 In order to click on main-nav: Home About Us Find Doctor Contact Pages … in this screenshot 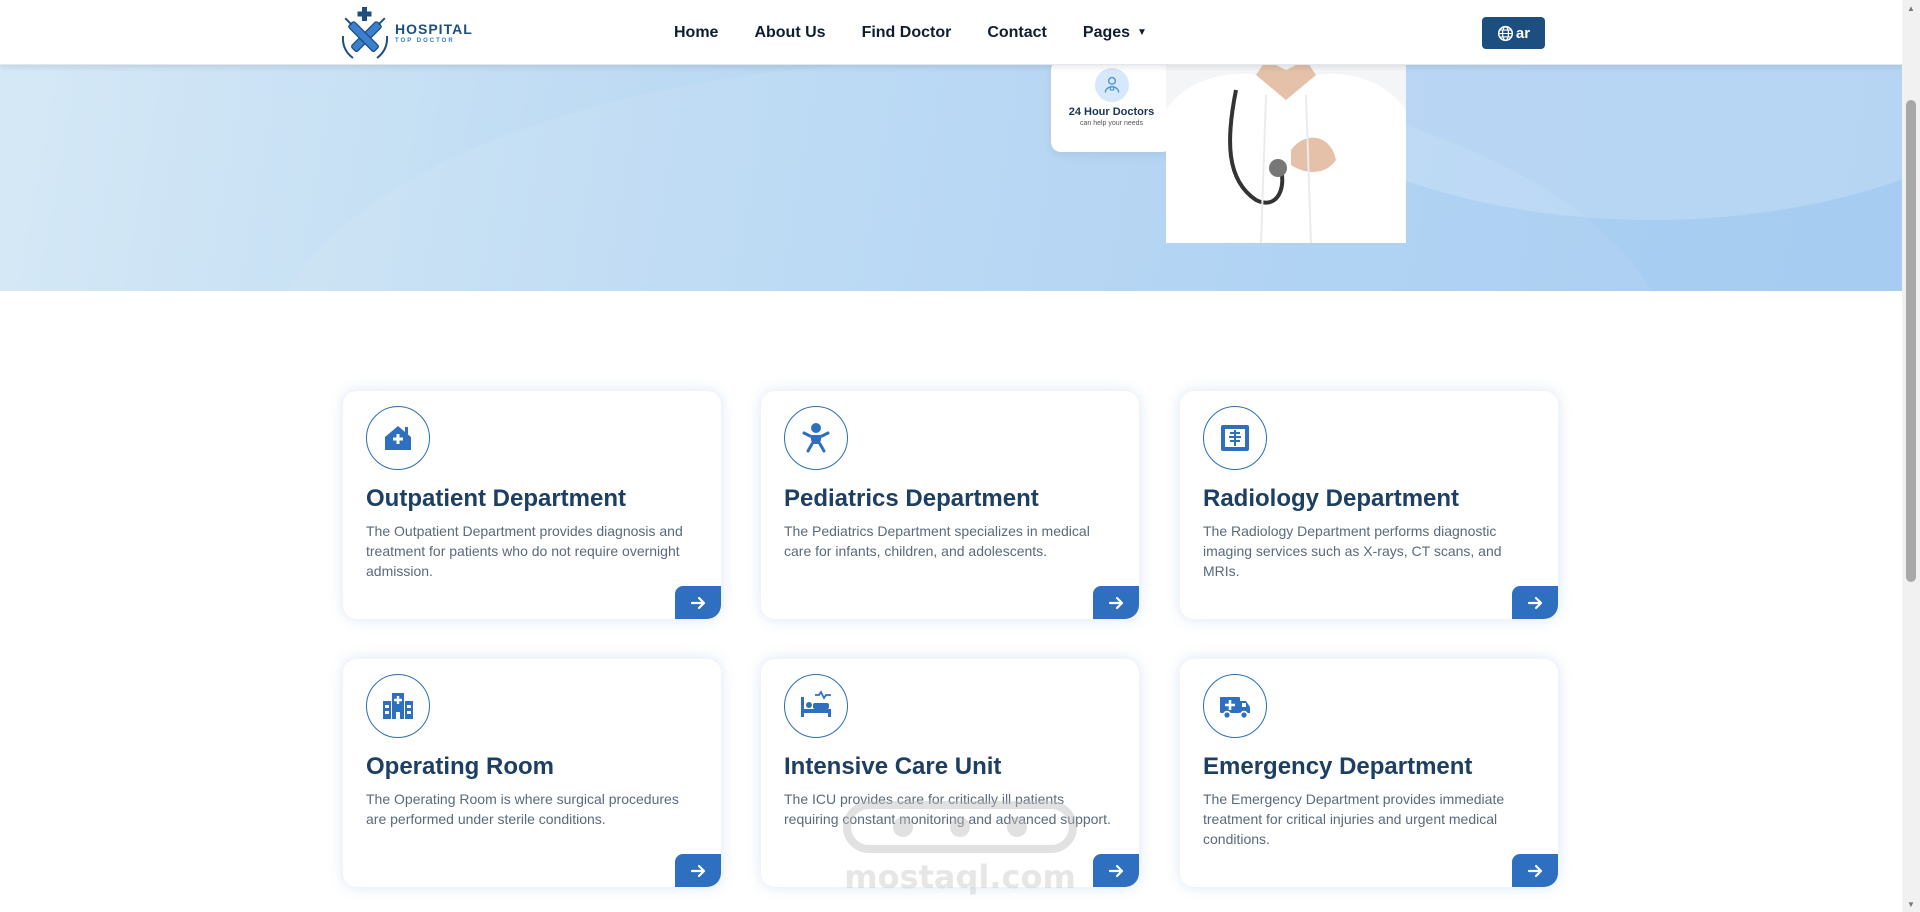, I will do `click(928, 32)`.